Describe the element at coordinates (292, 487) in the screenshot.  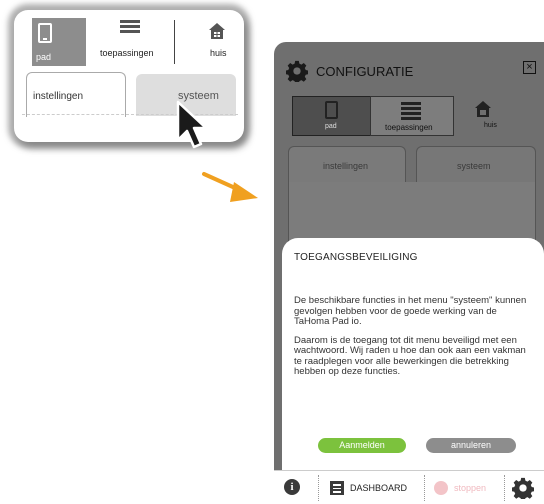
I see `info-icon: i` at that location.